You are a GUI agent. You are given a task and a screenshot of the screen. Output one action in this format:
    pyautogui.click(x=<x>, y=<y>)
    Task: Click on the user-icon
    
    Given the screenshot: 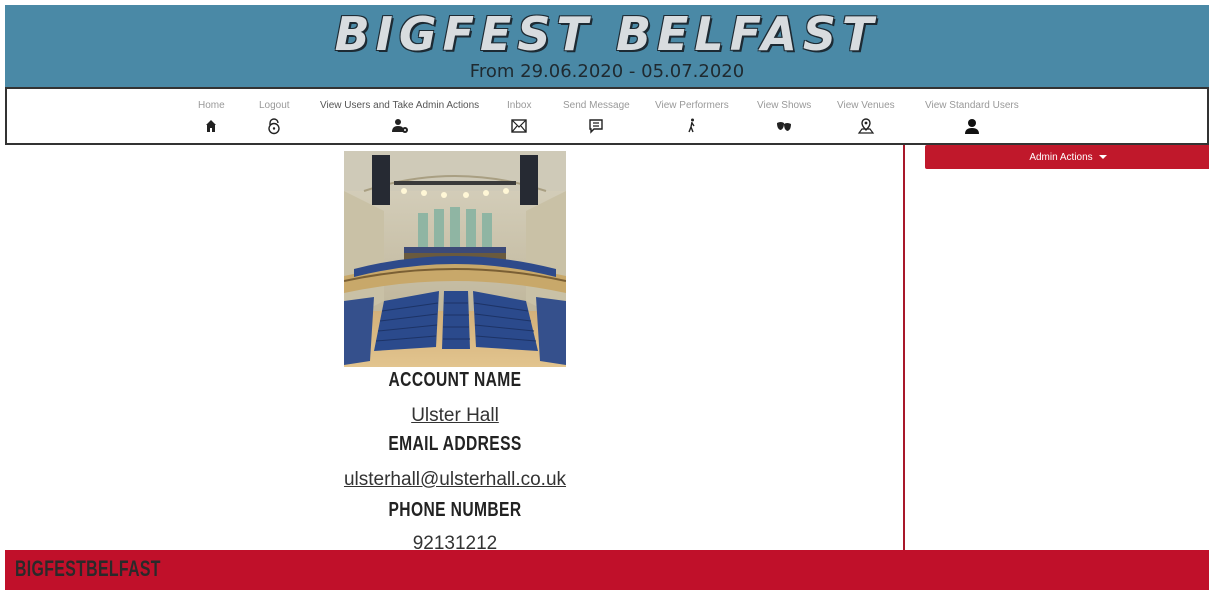 What is the action you would take?
    pyautogui.click(x=972, y=126)
    